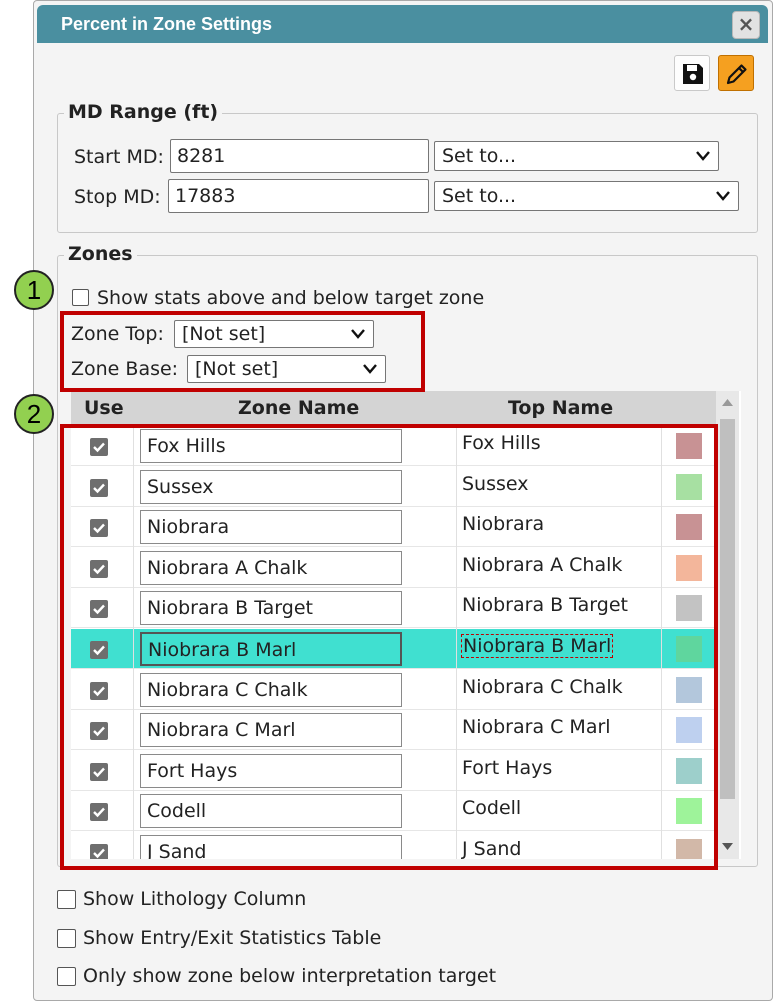 This screenshot has height=1003, width=780. What do you see at coordinates (727, 609) in the screenshot?
I see `scrollbar-thumb` at bounding box center [727, 609].